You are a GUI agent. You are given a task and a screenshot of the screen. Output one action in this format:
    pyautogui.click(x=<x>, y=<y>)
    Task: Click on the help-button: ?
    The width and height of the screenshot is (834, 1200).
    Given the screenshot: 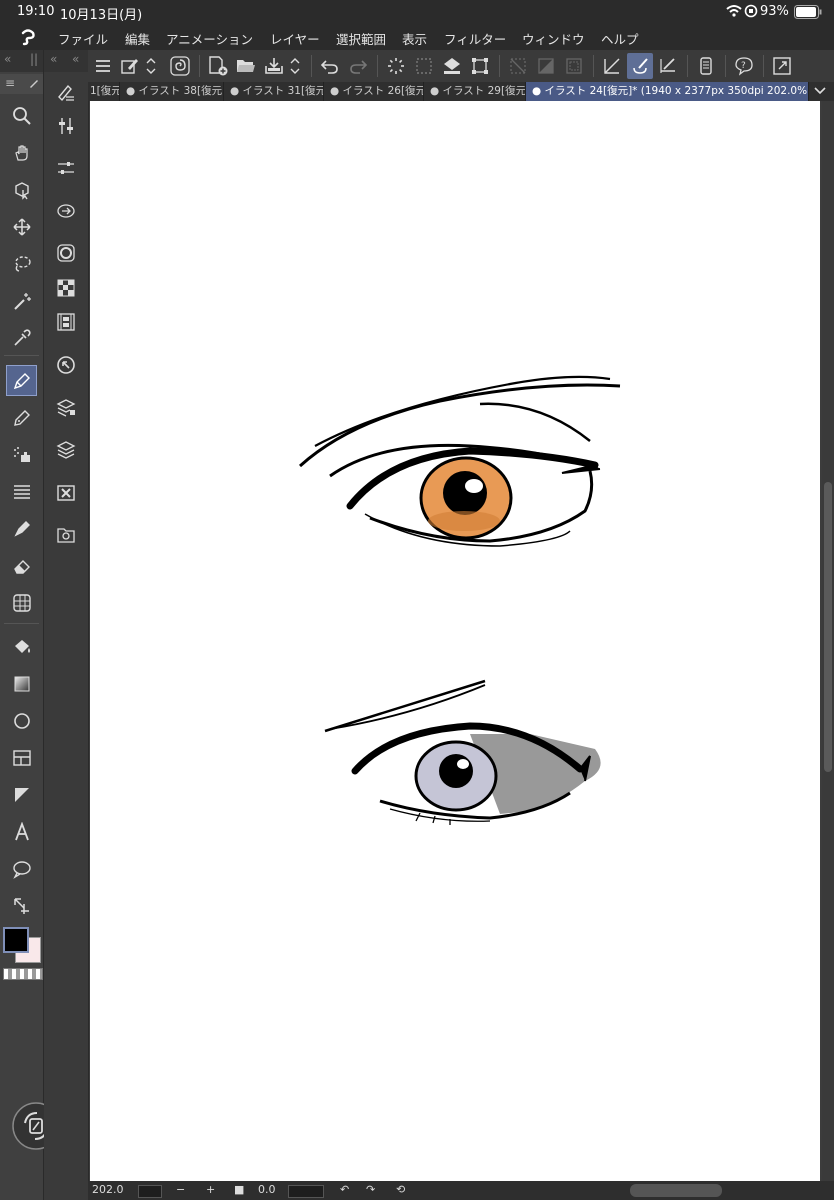 What is the action you would take?
    pyautogui.click(x=744, y=66)
    